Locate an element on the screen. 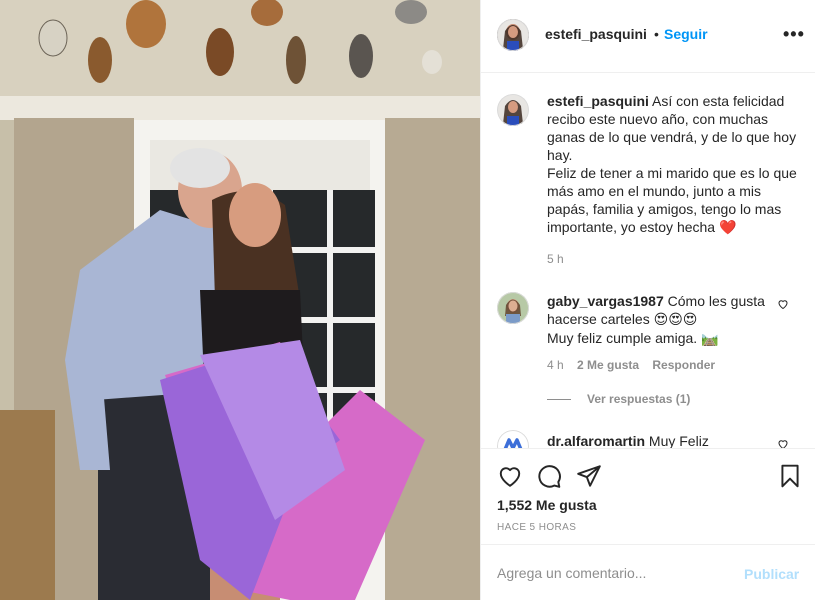 The image size is (815, 601). heart-eyes-emoji-icon: 😍😍😍 is located at coordinates (675, 320).